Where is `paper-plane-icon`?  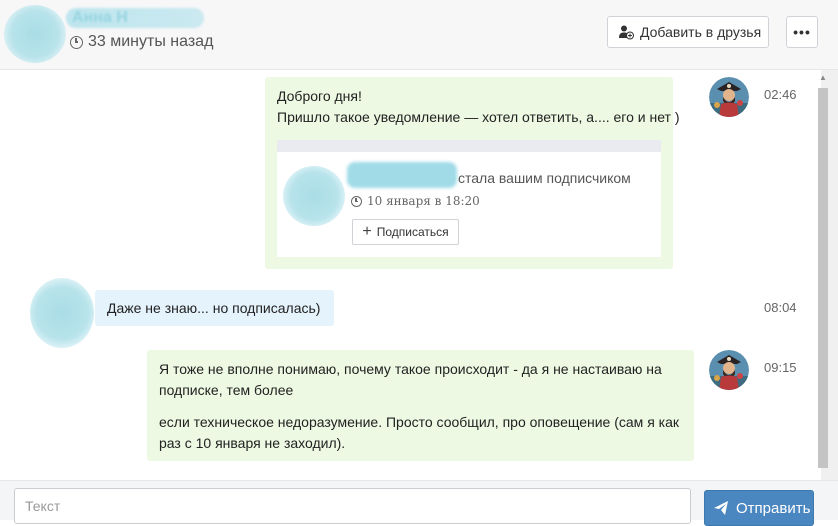
paper-plane-icon is located at coordinates (721, 508).